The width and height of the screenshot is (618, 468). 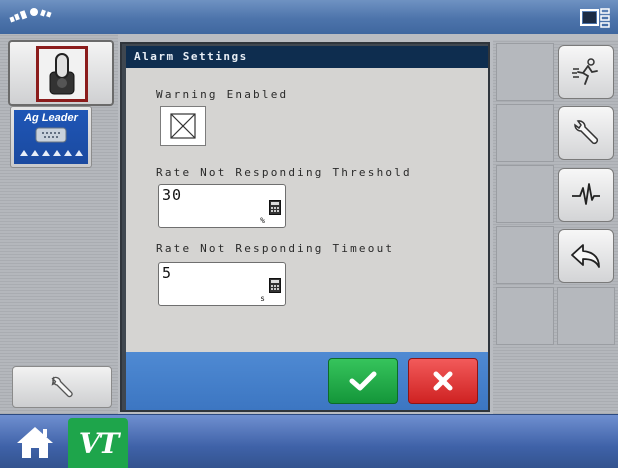 I want to click on home-button, so click(x=35, y=442).